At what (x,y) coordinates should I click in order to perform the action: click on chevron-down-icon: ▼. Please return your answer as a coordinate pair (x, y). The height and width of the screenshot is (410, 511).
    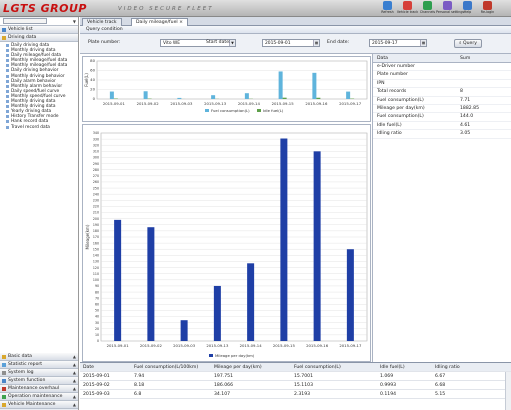
    Looking at the image, I should click on (74, 22).